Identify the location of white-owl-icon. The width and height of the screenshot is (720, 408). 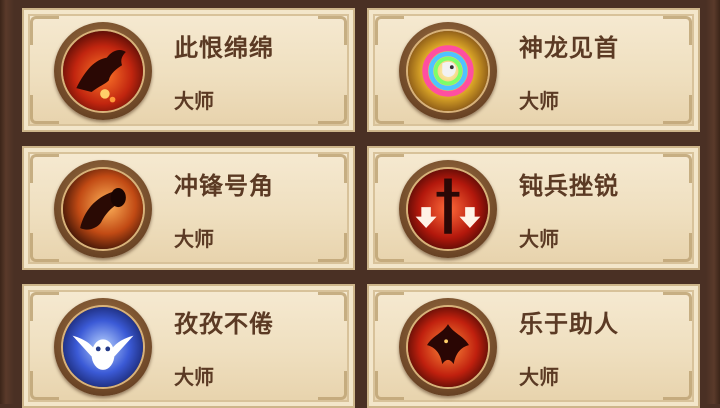
(103, 347).